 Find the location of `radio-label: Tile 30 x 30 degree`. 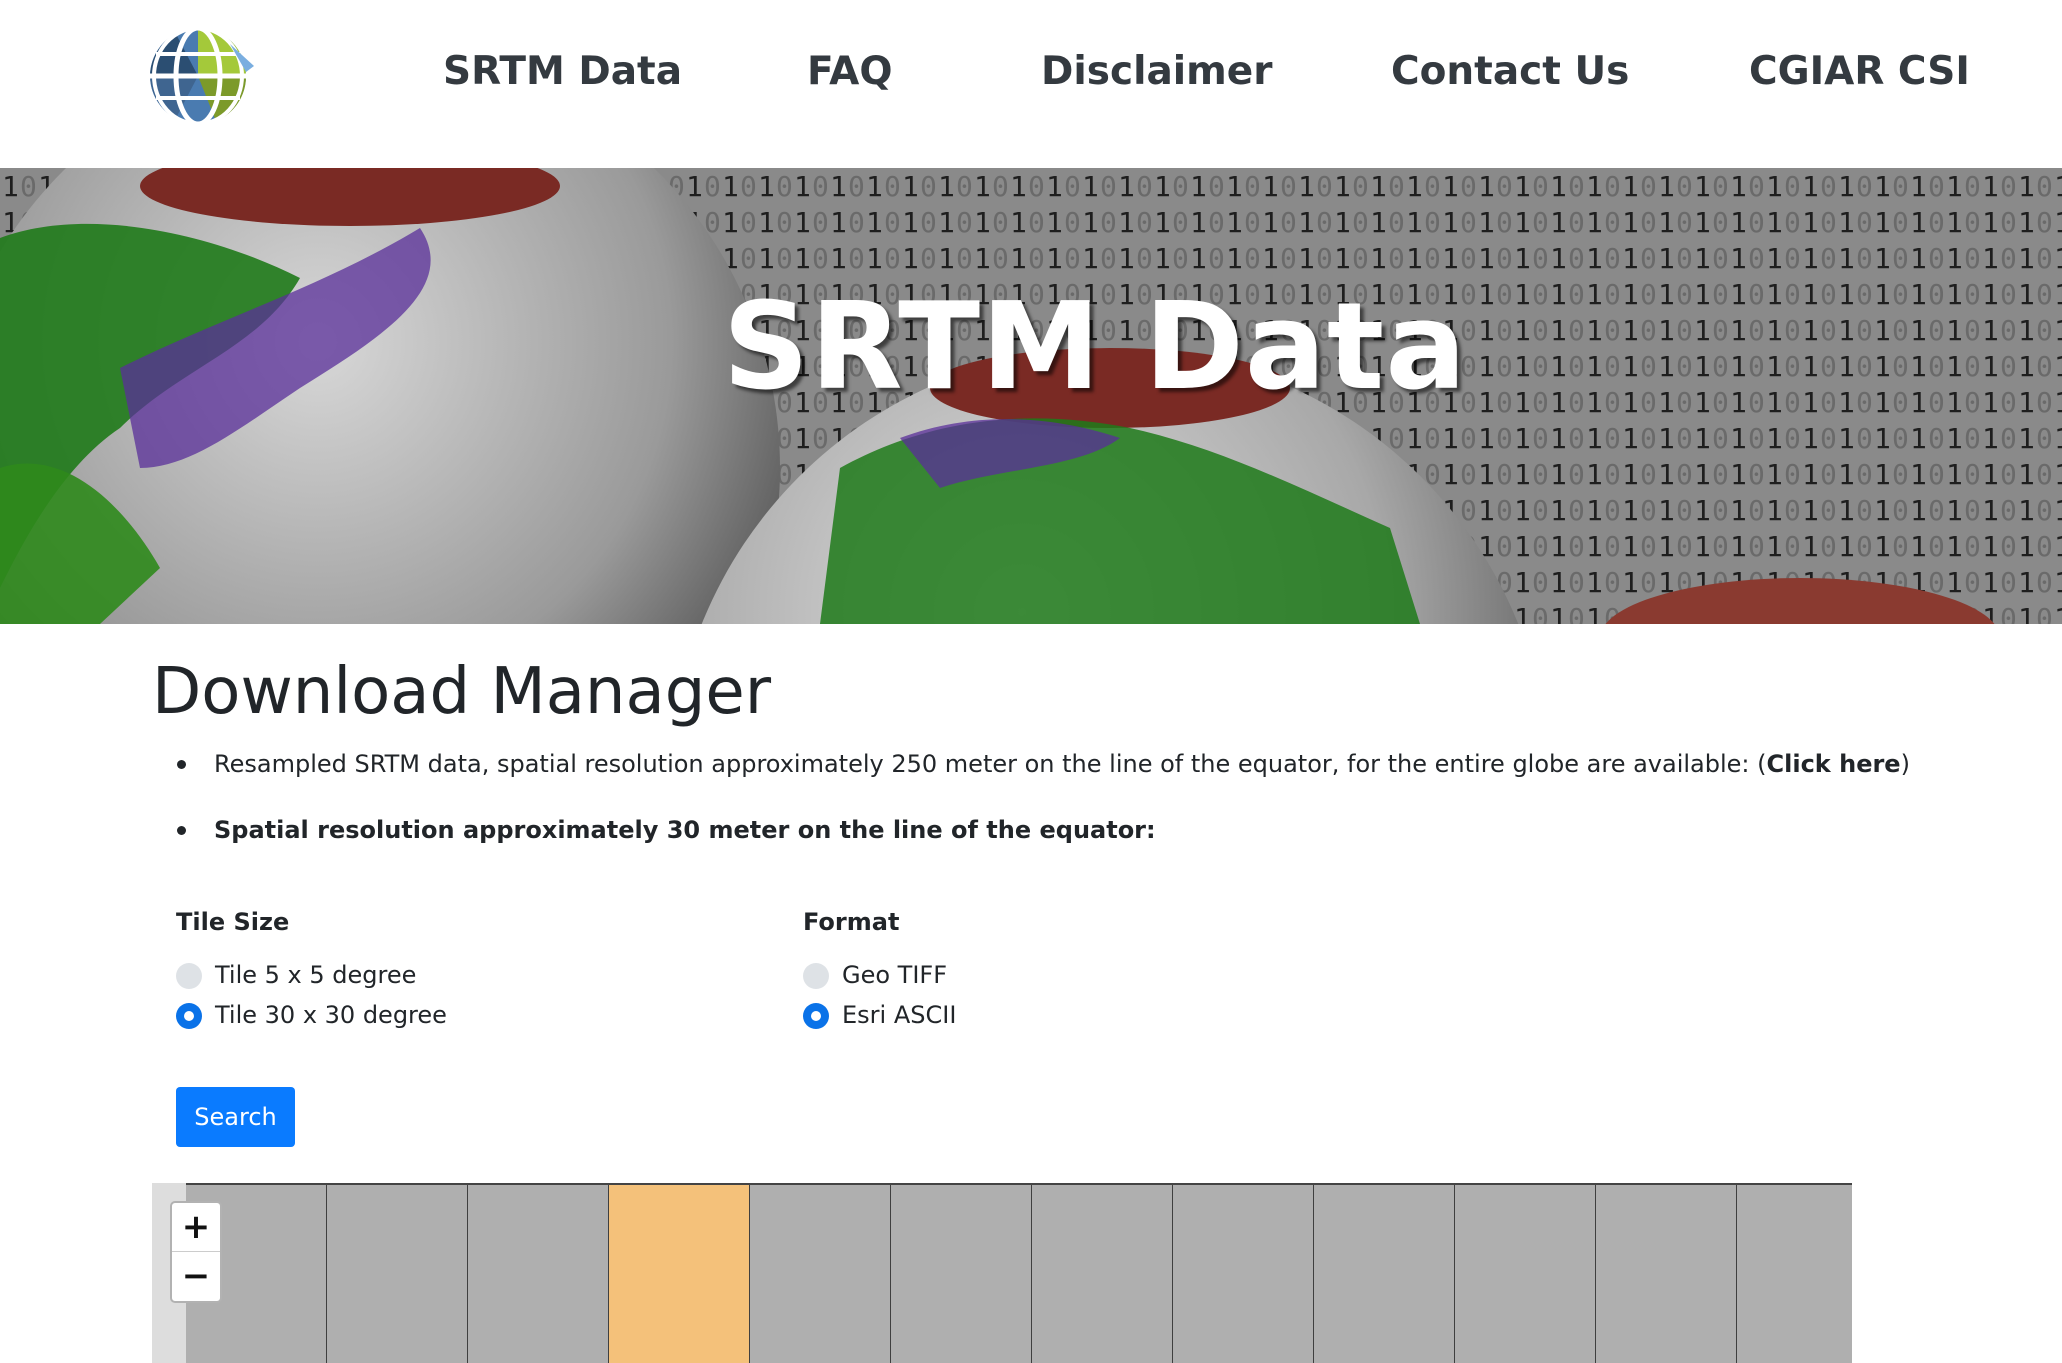

radio-label: Tile 30 x 30 degree is located at coordinates (331, 1015).